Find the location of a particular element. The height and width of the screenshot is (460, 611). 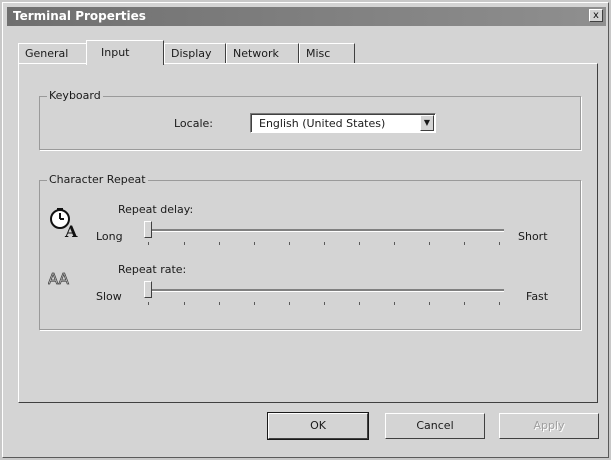

tab-network-label: Network is located at coordinates (256, 53).